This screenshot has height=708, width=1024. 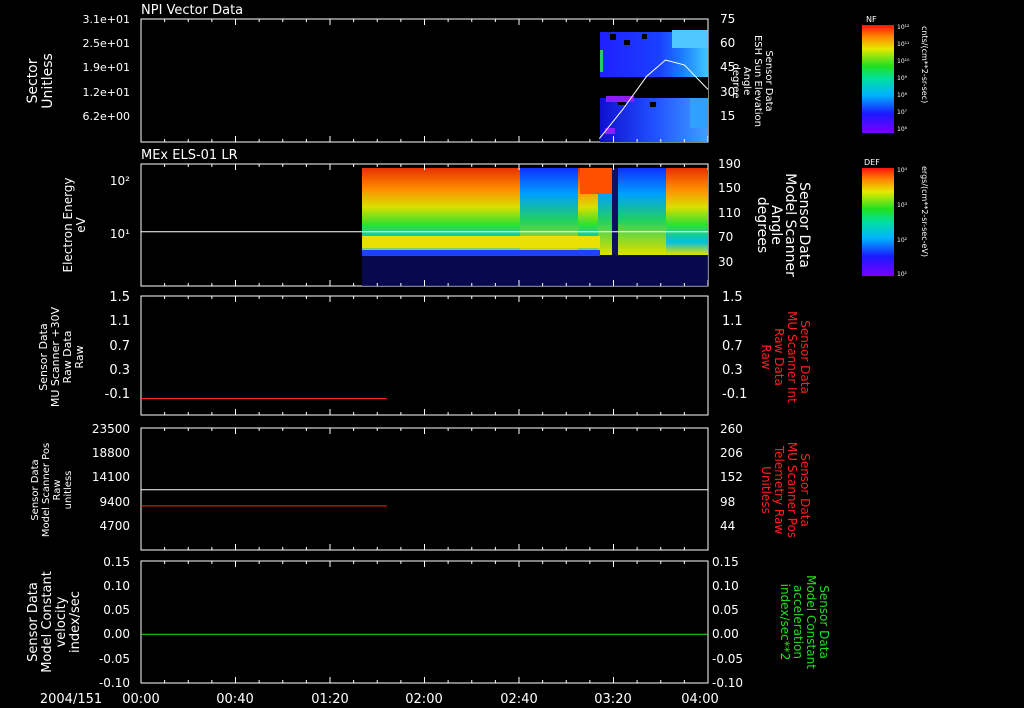 What do you see at coordinates (727, 116) in the screenshot?
I see `p1-ytick-right: 15` at bounding box center [727, 116].